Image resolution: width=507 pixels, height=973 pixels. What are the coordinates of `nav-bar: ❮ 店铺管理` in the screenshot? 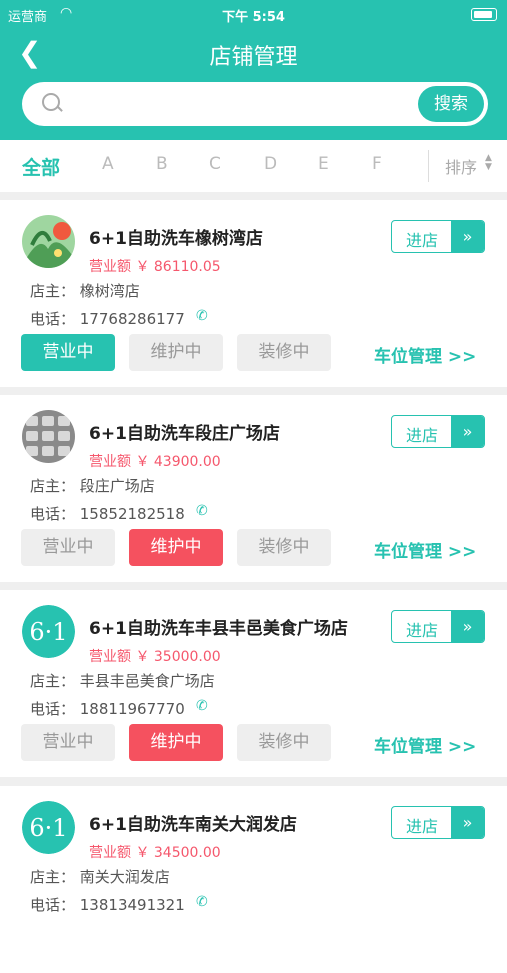 It's located at (253, 55).